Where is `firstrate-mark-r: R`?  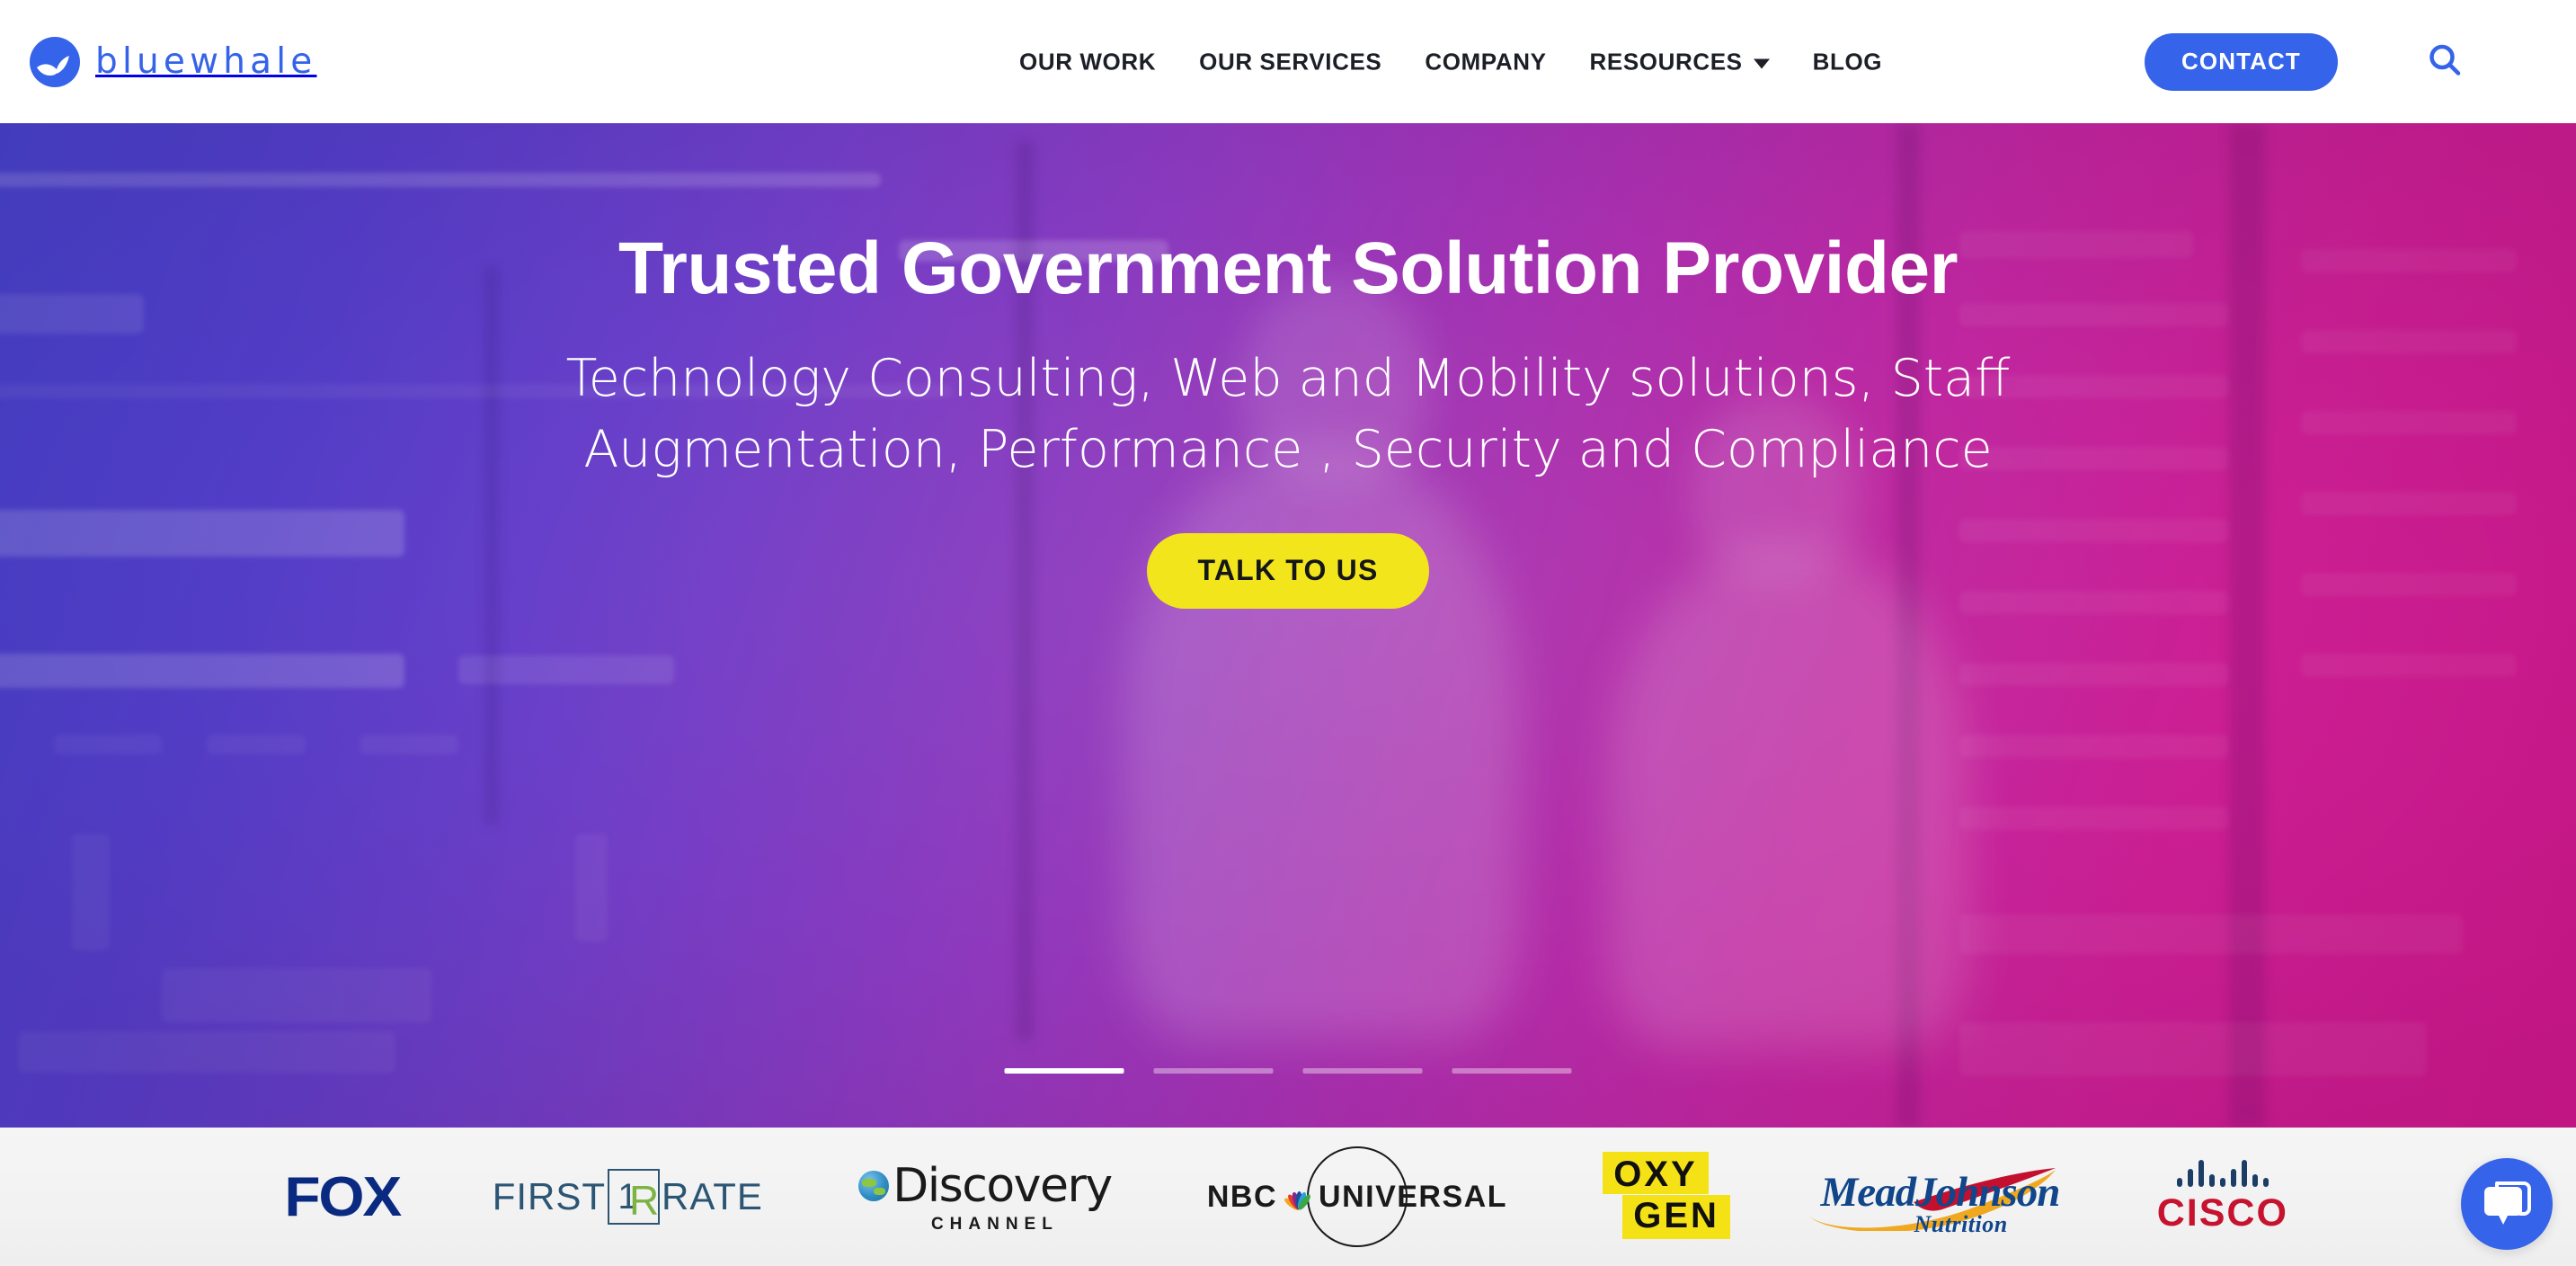
firstrate-mark-r: R is located at coordinates (645, 1200).